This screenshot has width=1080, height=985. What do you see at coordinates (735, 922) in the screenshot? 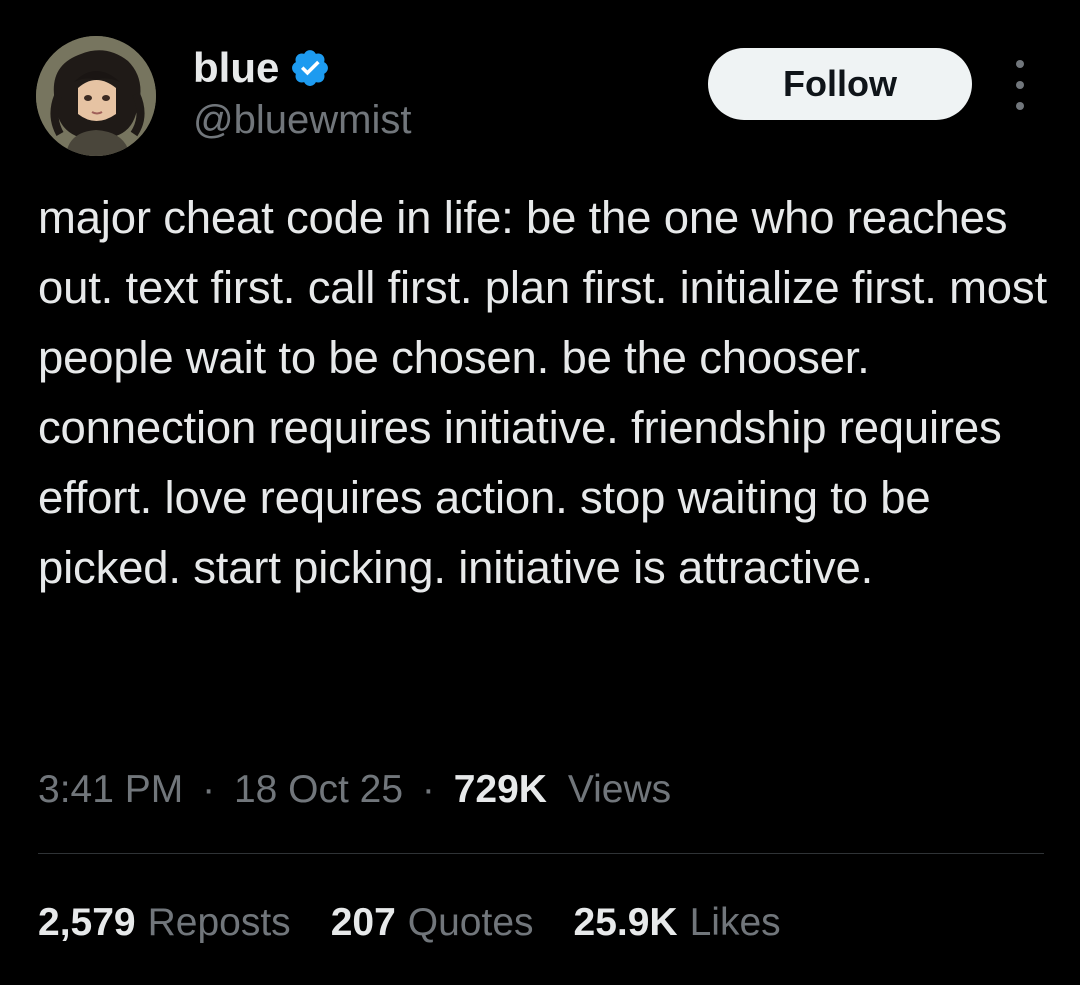
I see `likes-label: Likes` at bounding box center [735, 922].